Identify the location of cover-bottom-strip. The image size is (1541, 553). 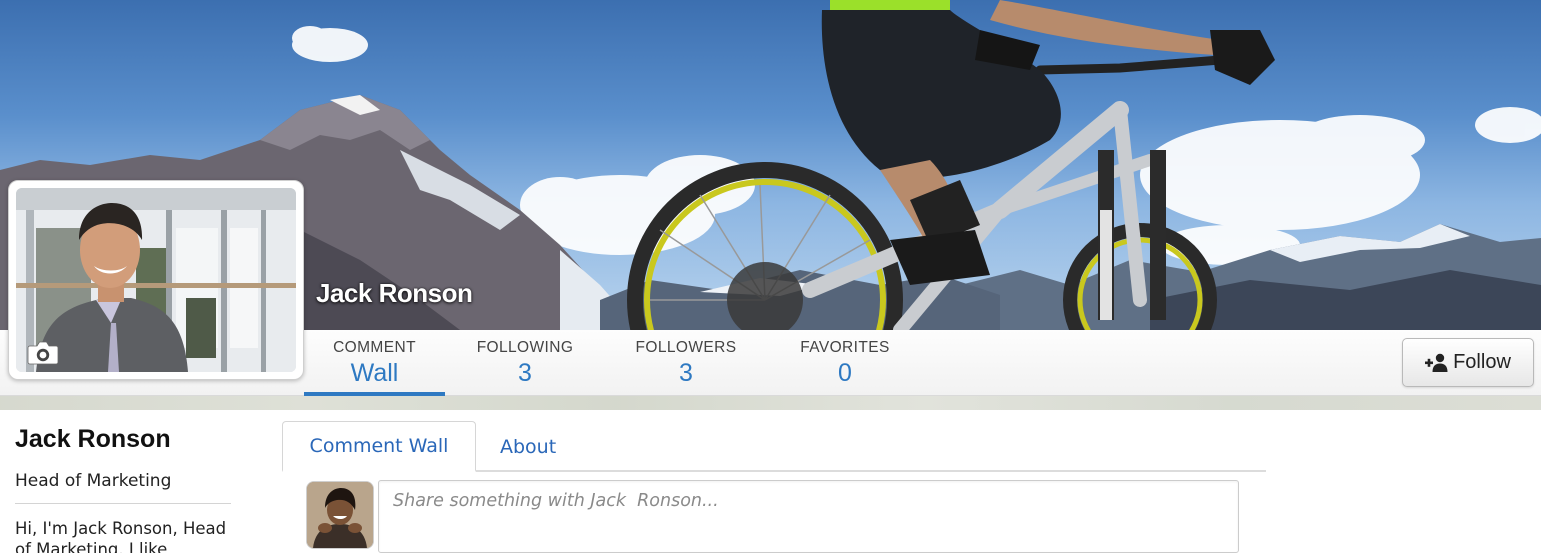
(770, 403).